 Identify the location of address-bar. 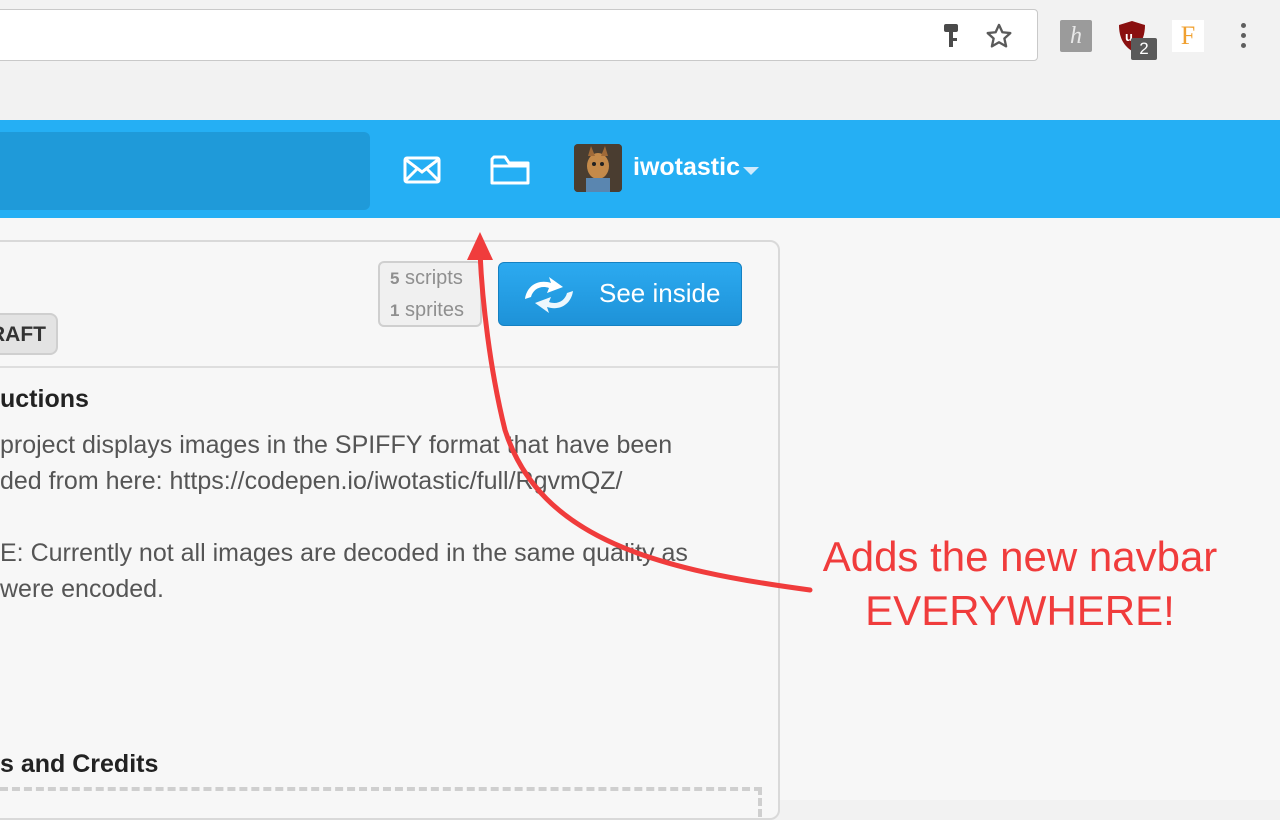
(519, 35).